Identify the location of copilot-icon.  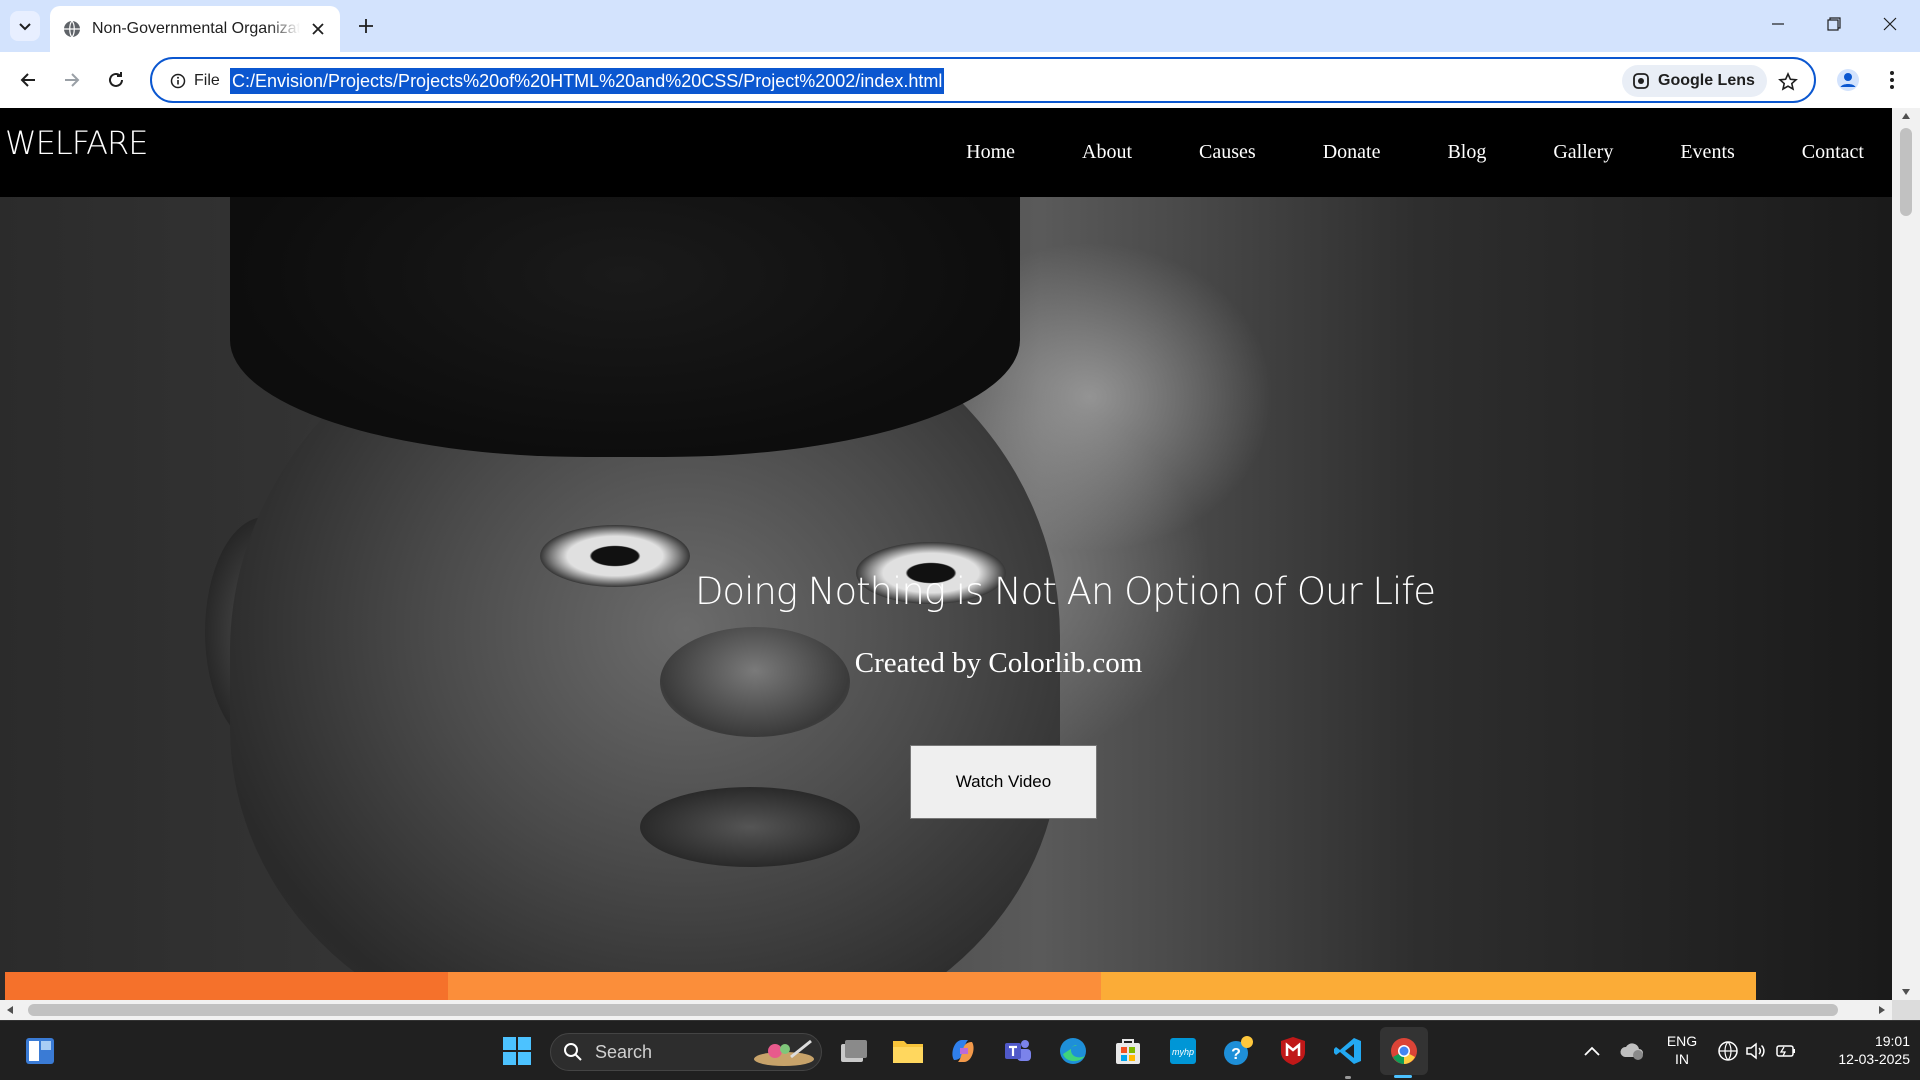
(963, 1051).